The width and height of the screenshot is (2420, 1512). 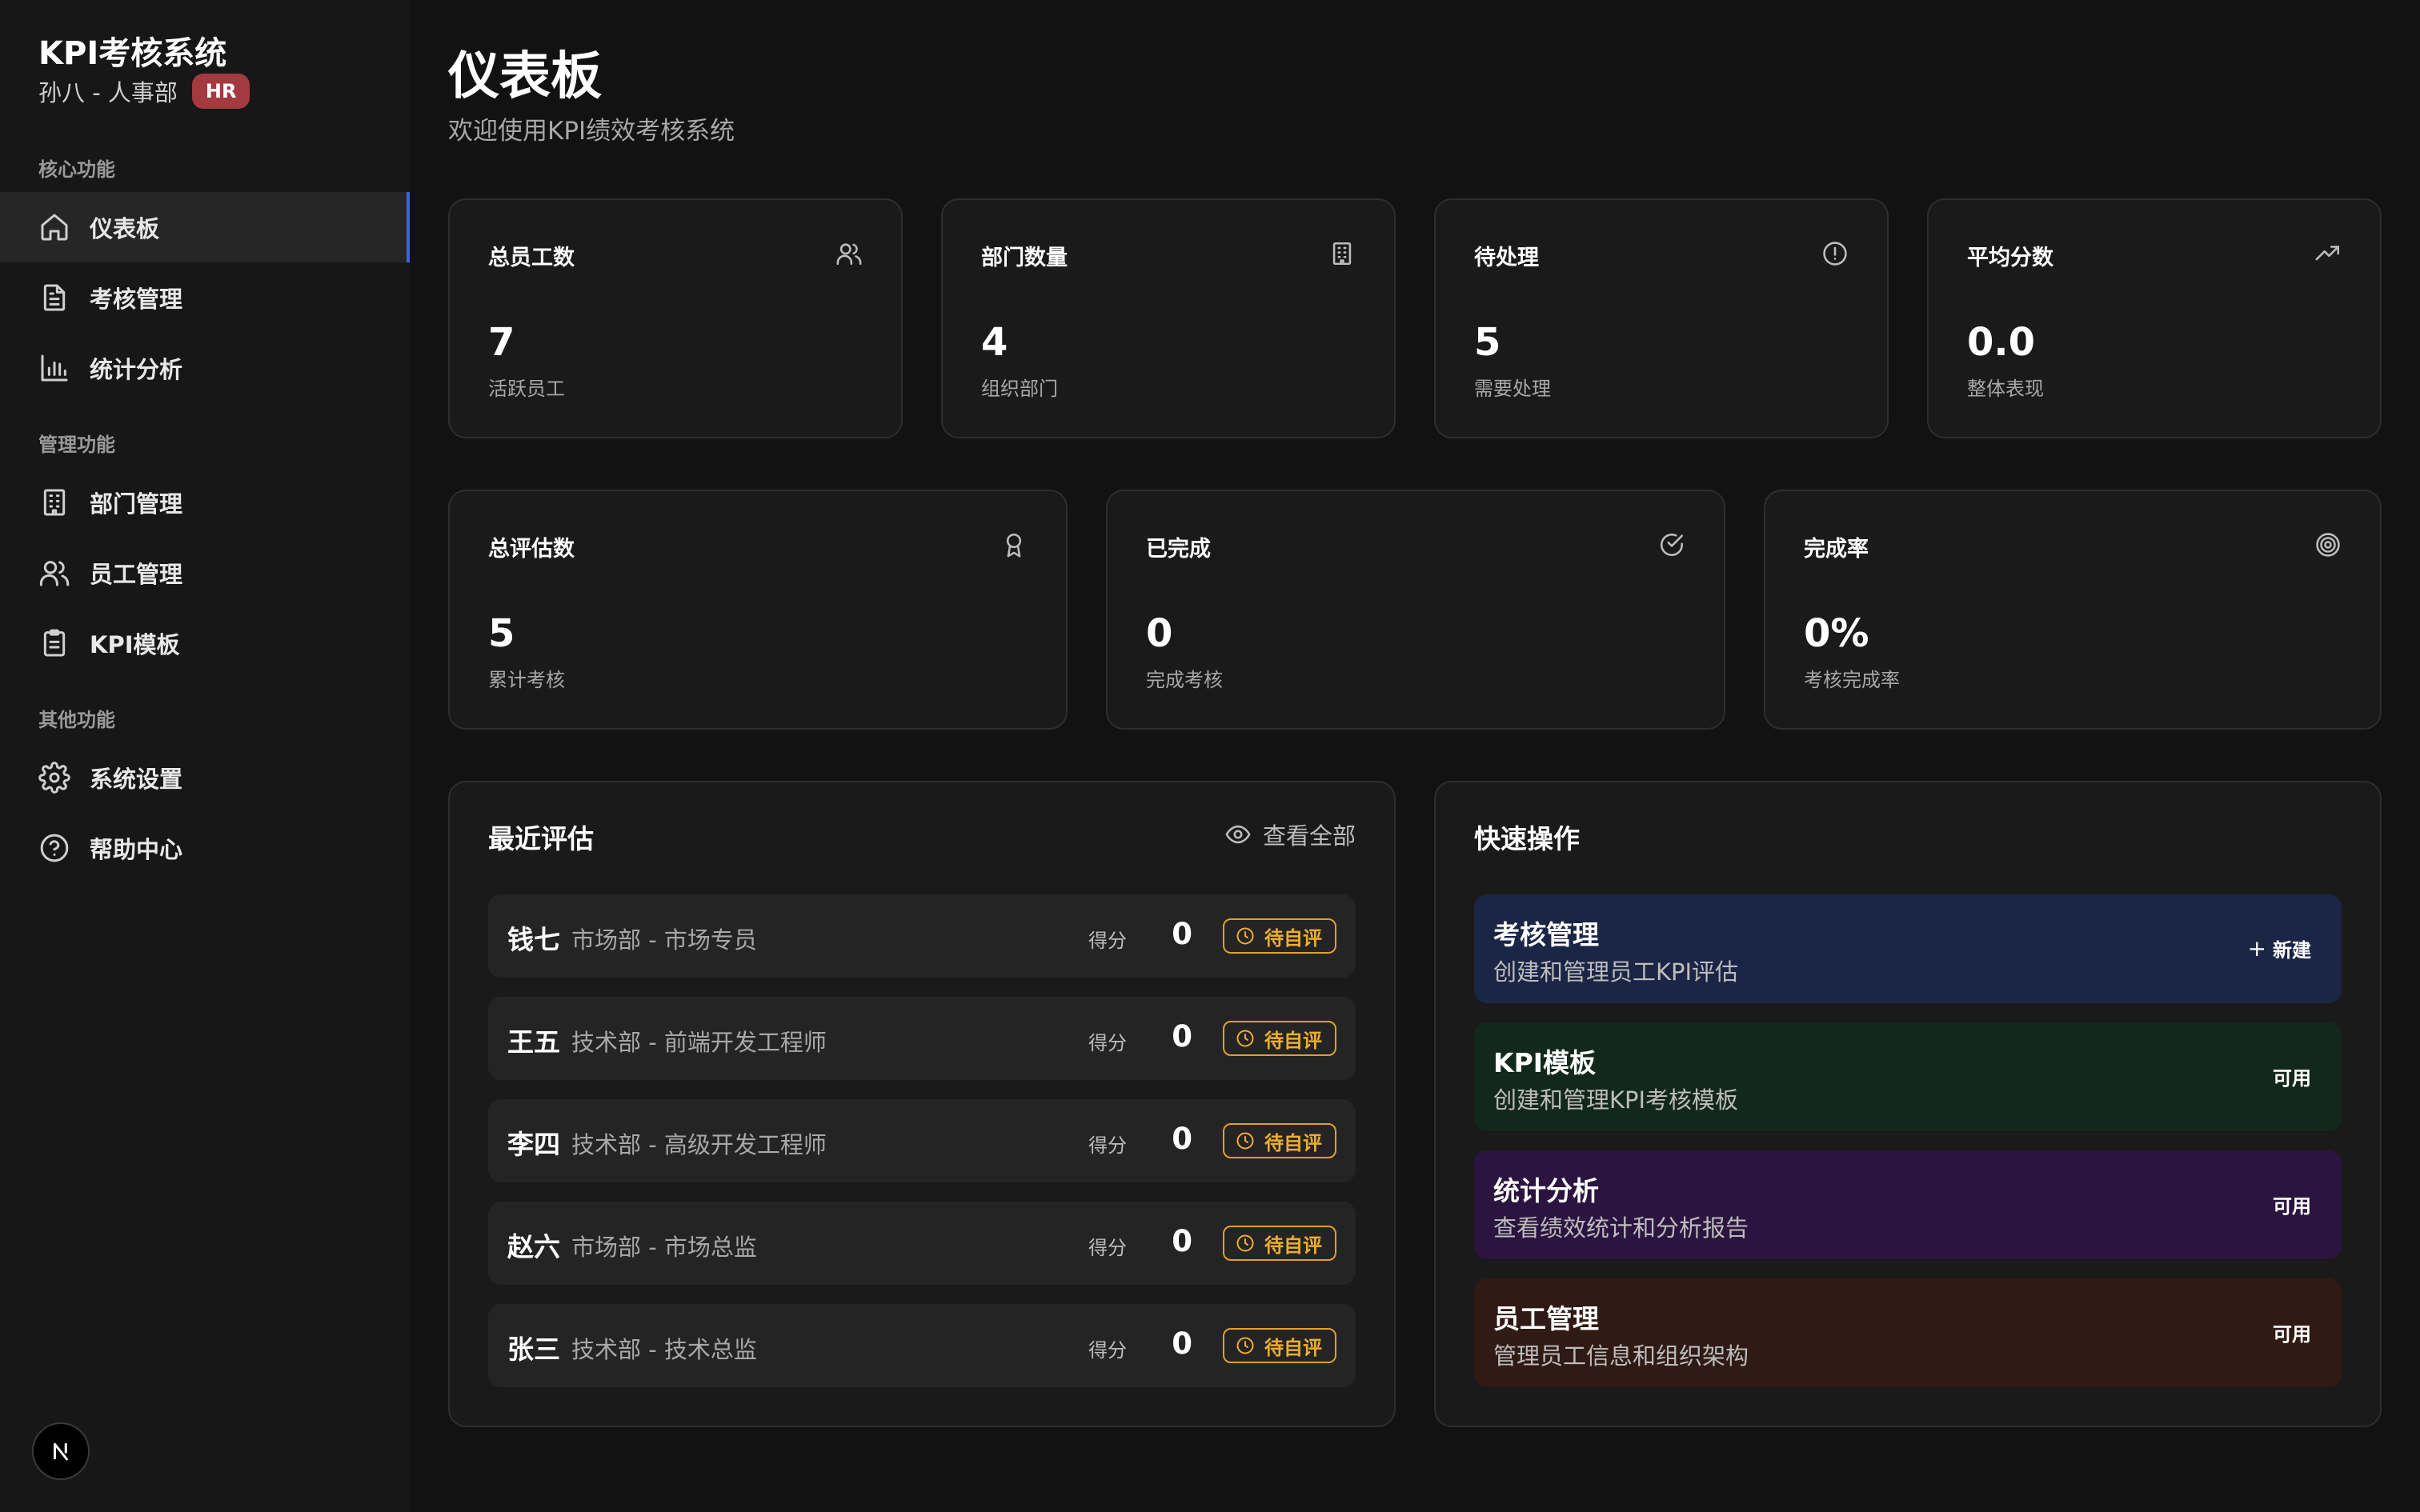 I want to click on sidebar-item-kpi-templates: KPI模板, so click(x=205, y=643).